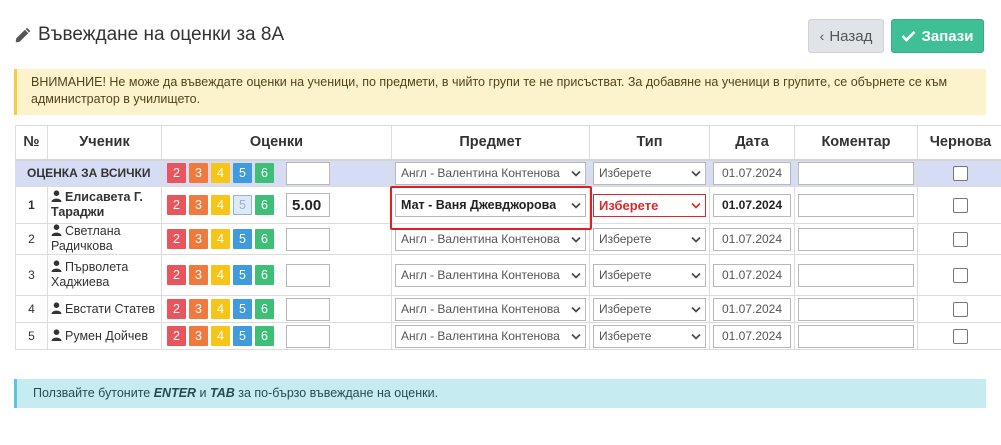  Describe the element at coordinates (149, 35) in the screenshot. I see `page-header: Въвеждане на оценки за 8А` at that location.